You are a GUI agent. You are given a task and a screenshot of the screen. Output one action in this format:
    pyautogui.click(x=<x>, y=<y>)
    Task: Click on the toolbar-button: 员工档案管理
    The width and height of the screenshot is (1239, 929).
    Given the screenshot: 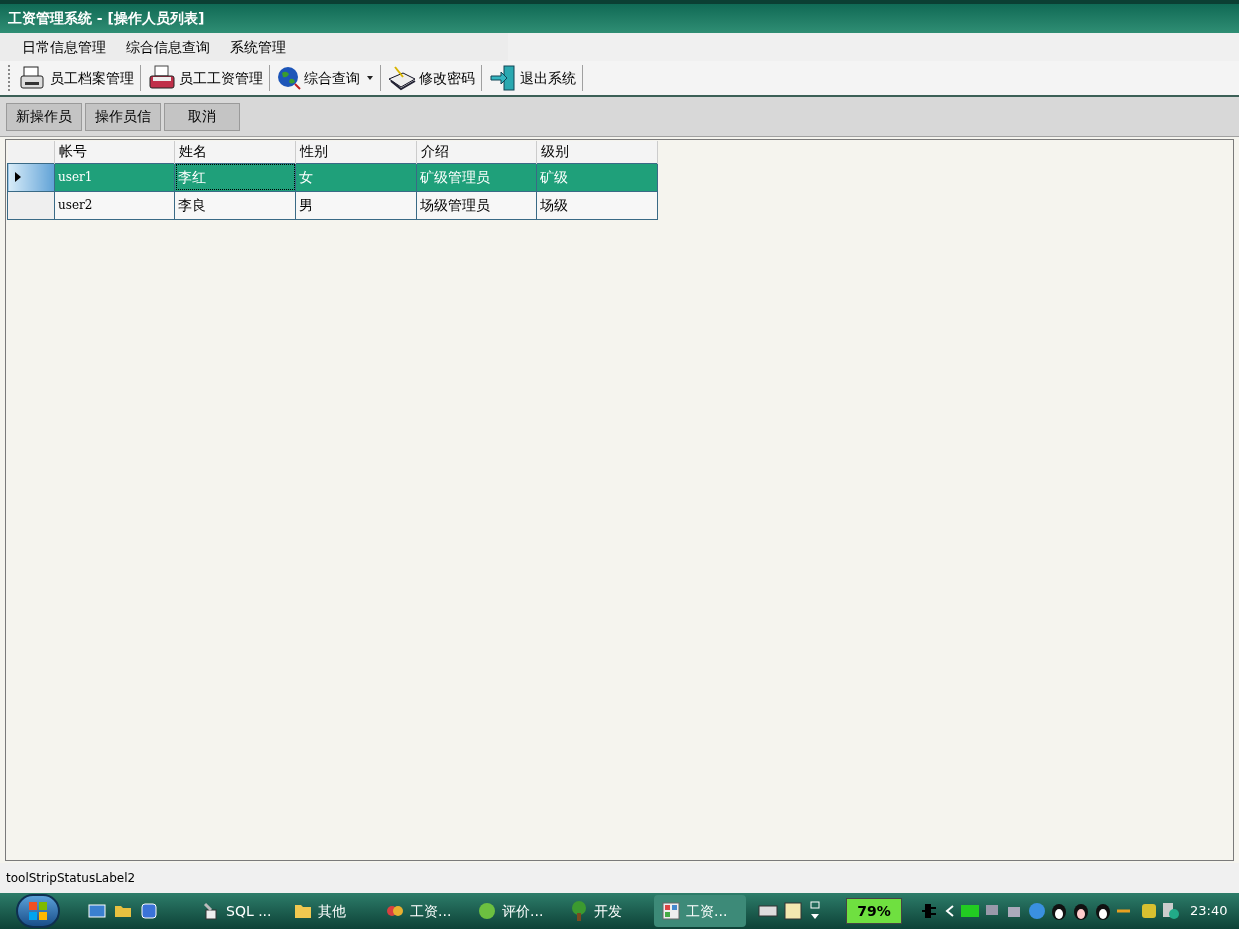 What is the action you would take?
    pyautogui.click(x=76, y=78)
    